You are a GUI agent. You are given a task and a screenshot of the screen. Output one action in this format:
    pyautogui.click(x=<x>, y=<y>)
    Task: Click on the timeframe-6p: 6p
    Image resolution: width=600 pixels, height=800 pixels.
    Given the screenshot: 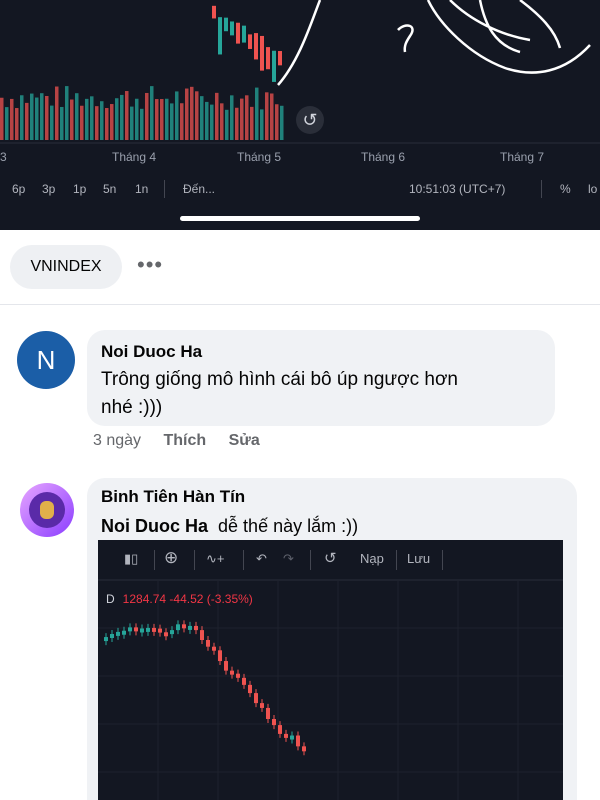 What is the action you would take?
    pyautogui.click(x=18, y=189)
    